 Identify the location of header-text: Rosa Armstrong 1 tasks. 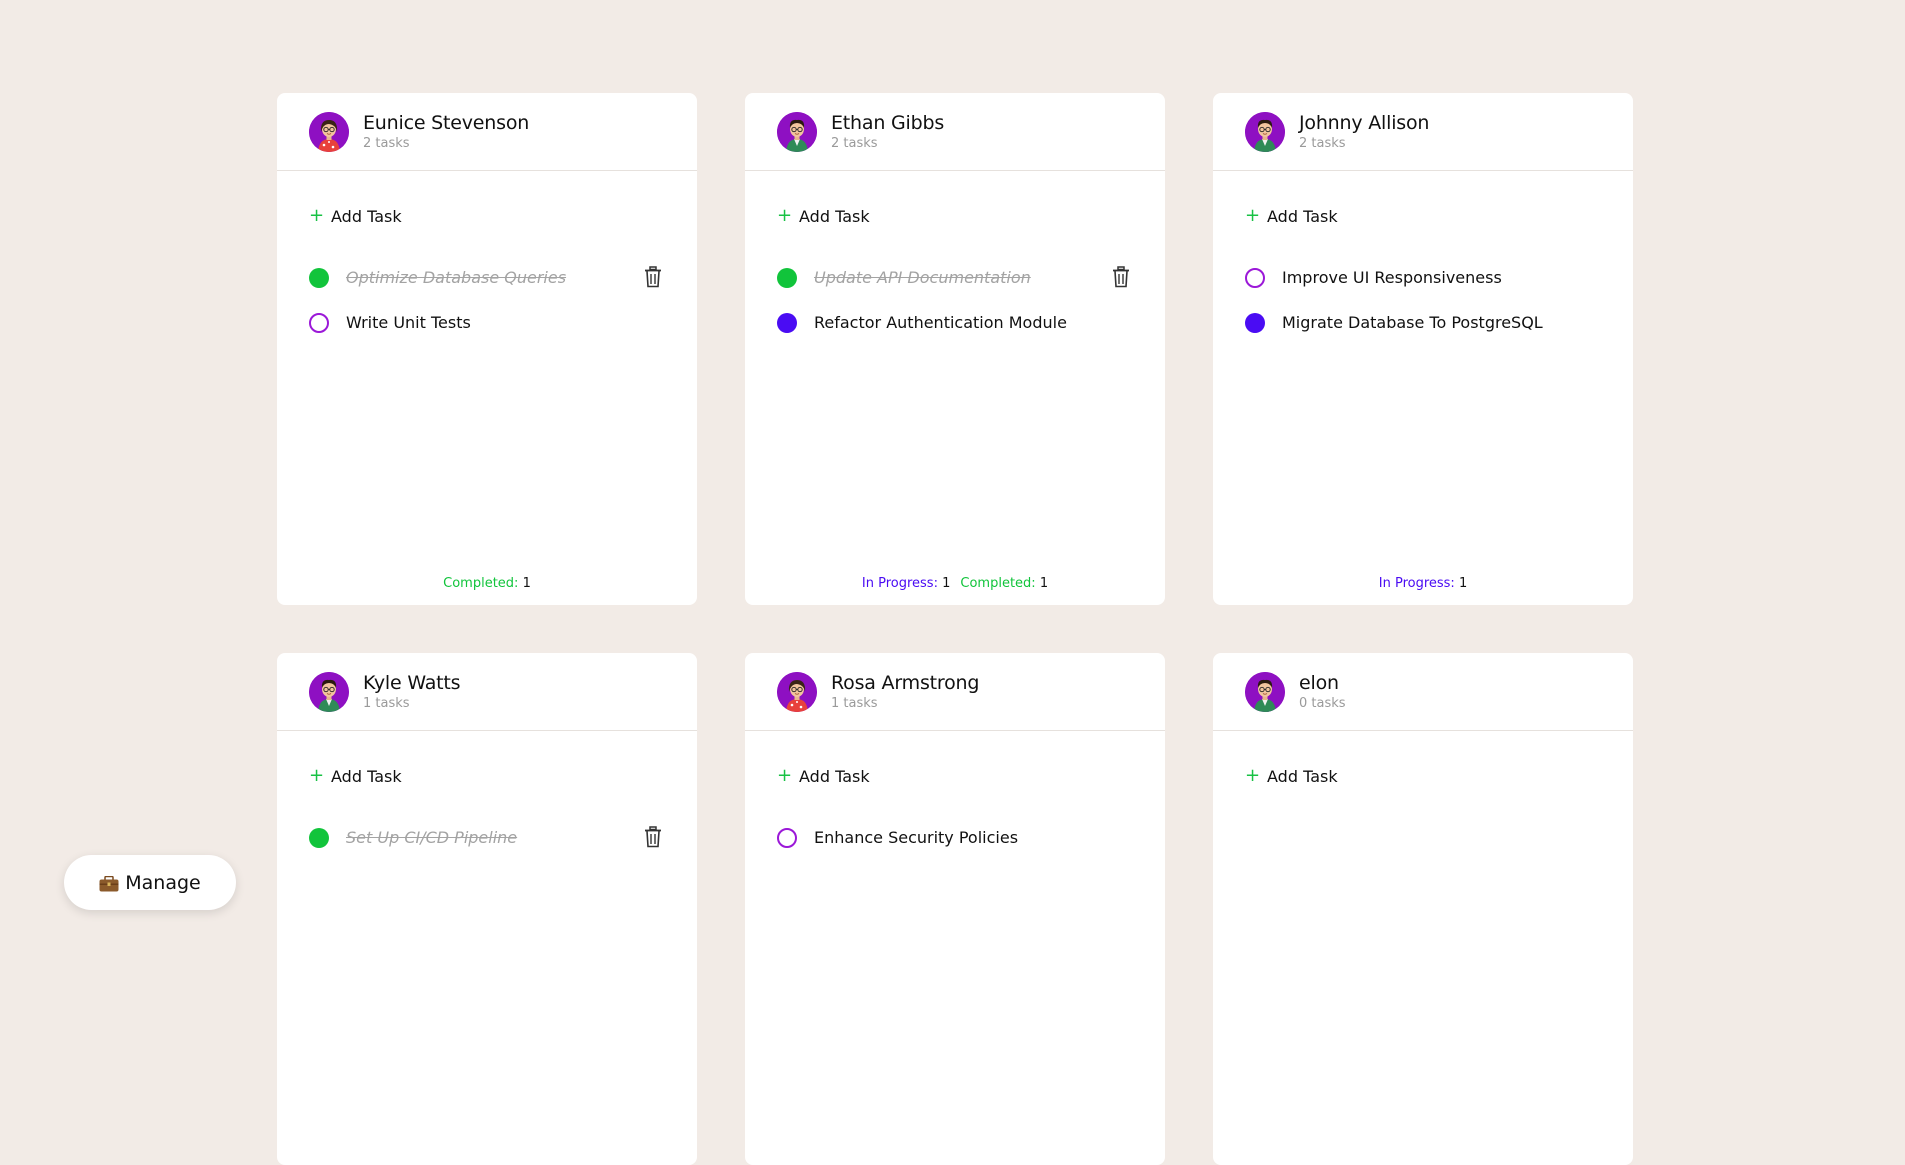
(905, 692).